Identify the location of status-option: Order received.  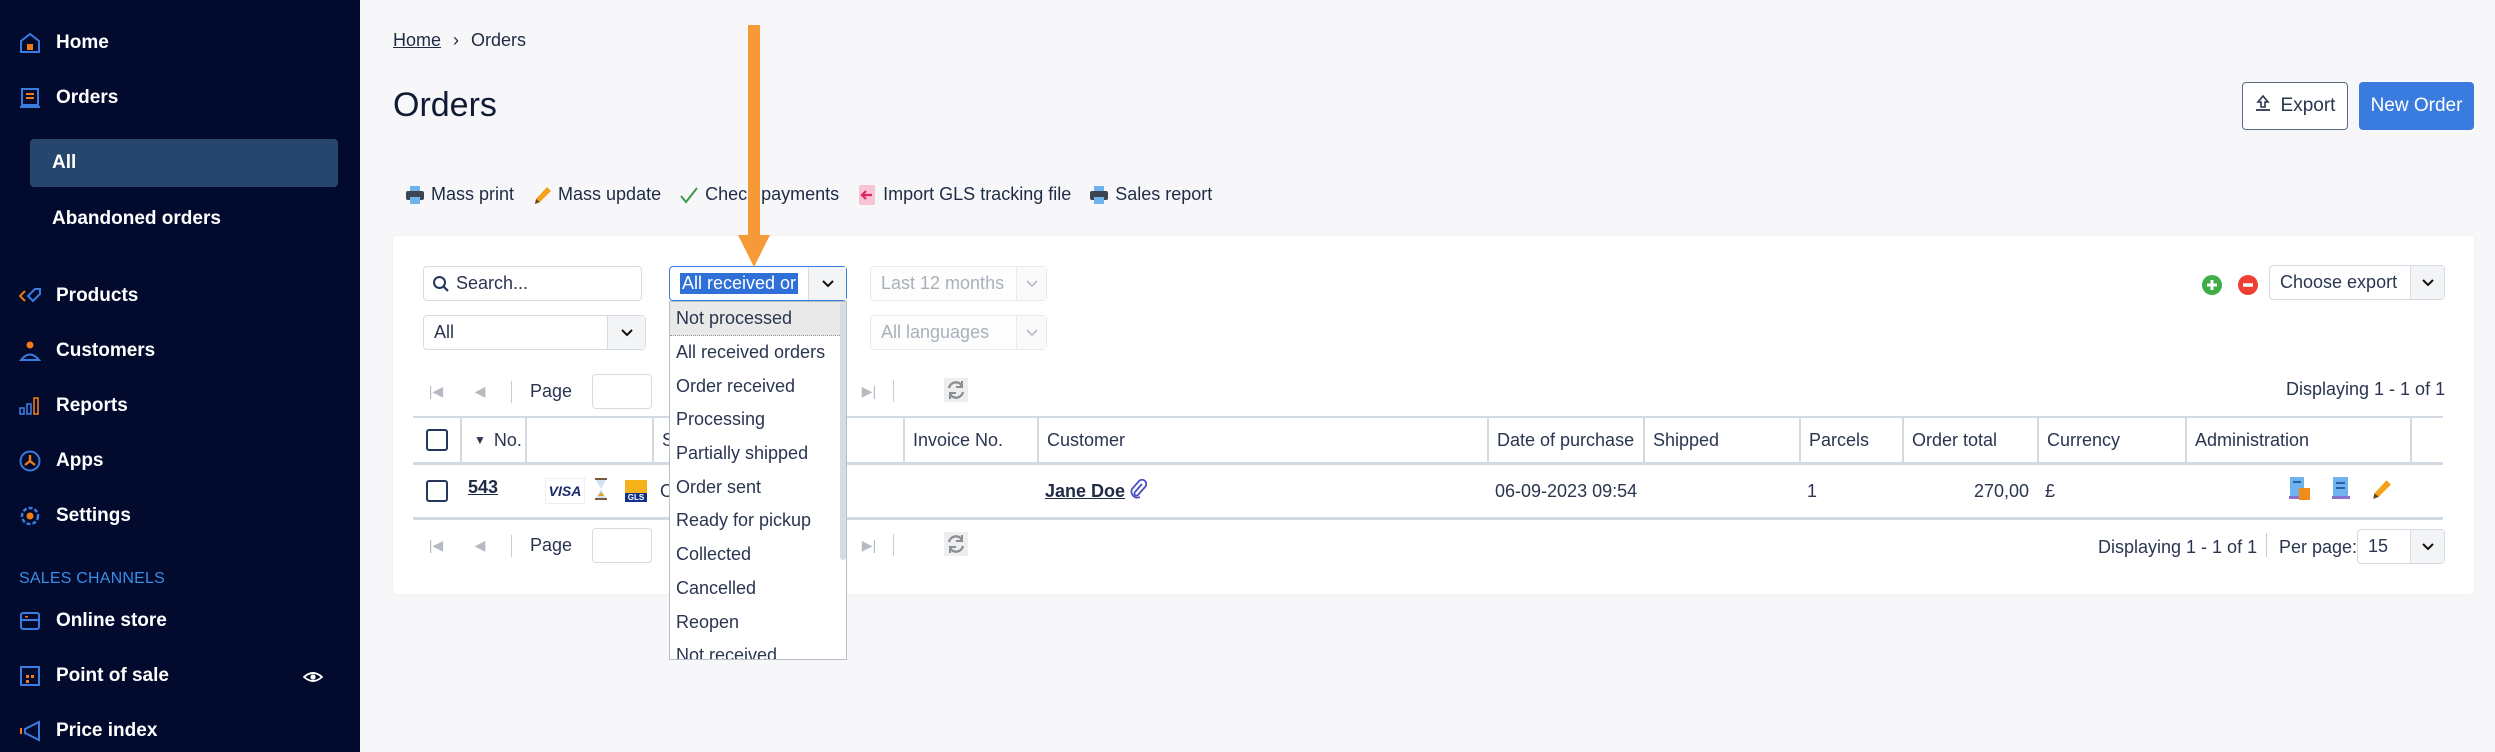
(758, 386).